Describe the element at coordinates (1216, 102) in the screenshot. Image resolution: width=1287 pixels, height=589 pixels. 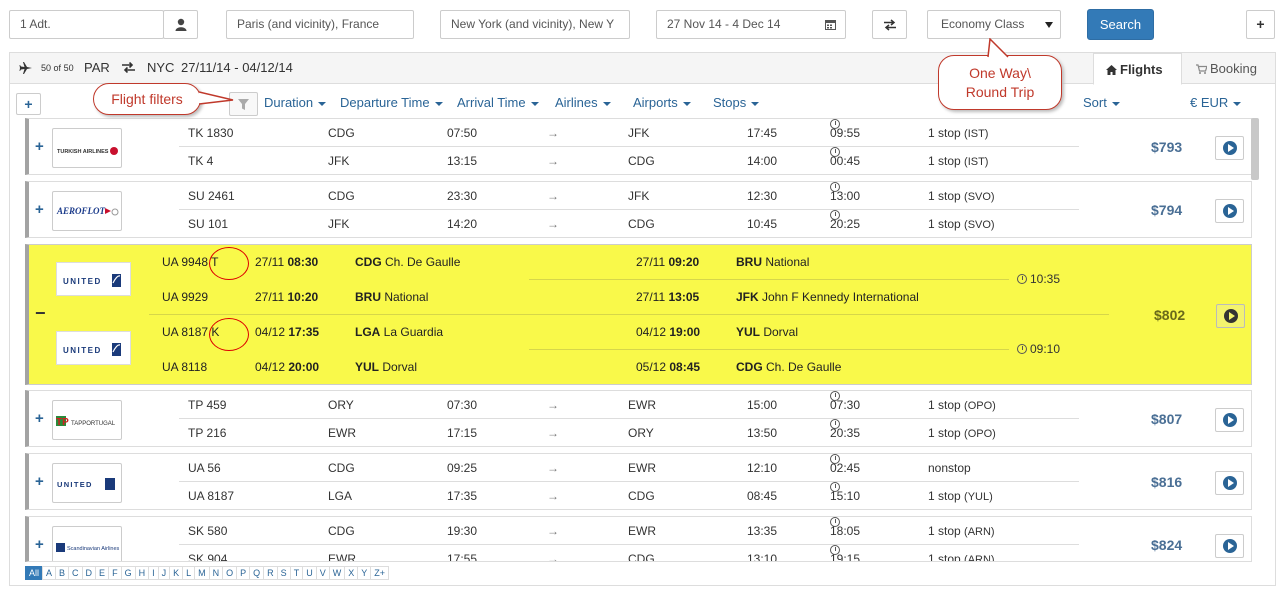
I see `currency-dropdown: € EUR` at that location.